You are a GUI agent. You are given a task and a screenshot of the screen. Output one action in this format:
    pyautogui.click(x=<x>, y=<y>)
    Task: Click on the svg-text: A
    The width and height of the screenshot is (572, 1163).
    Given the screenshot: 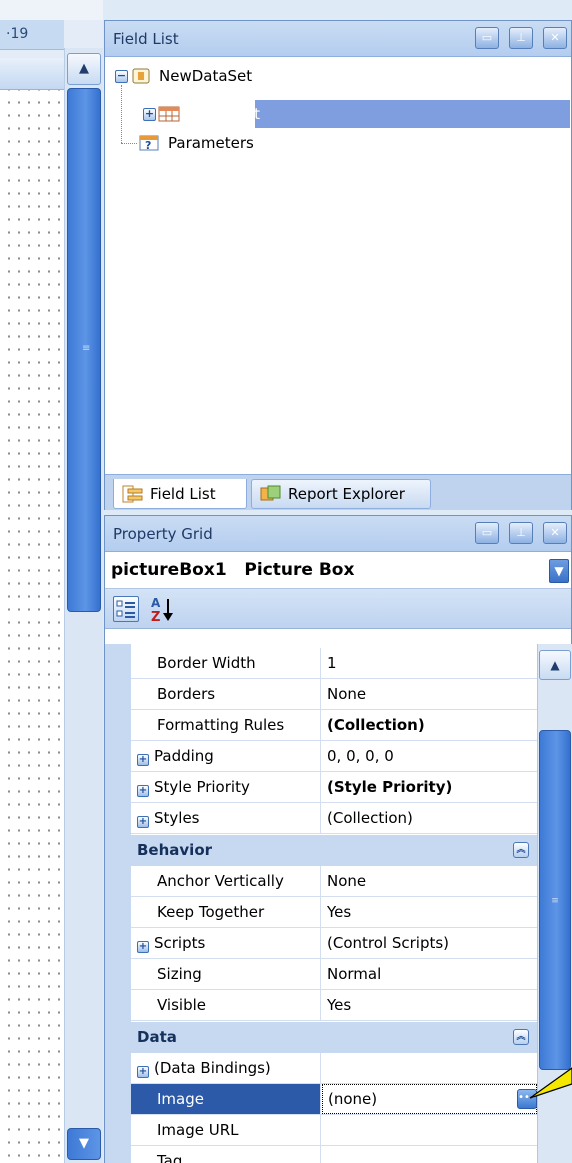 What is the action you would take?
    pyautogui.click(x=156, y=603)
    